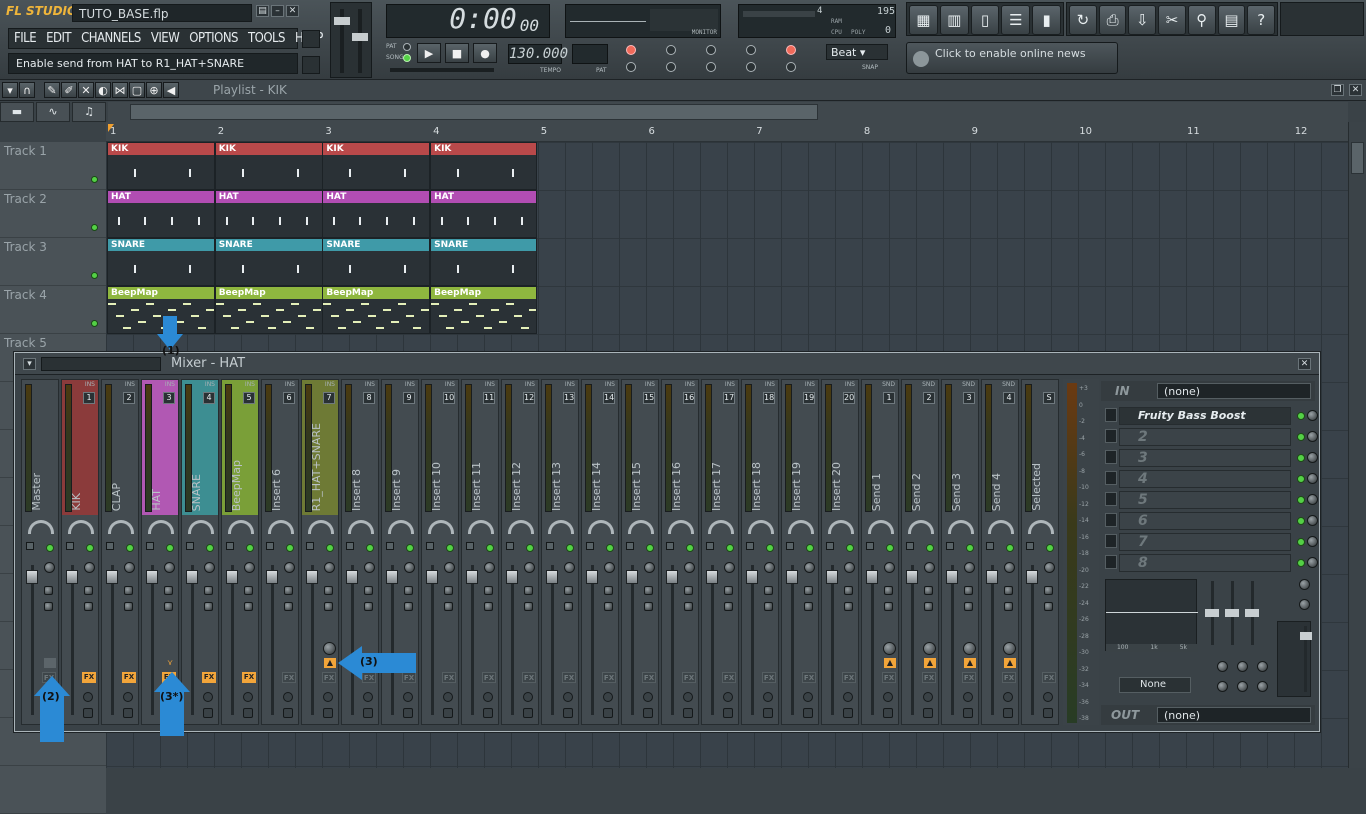  Describe the element at coordinates (1357, 158) in the screenshot. I see `vscroll-thumb` at that location.